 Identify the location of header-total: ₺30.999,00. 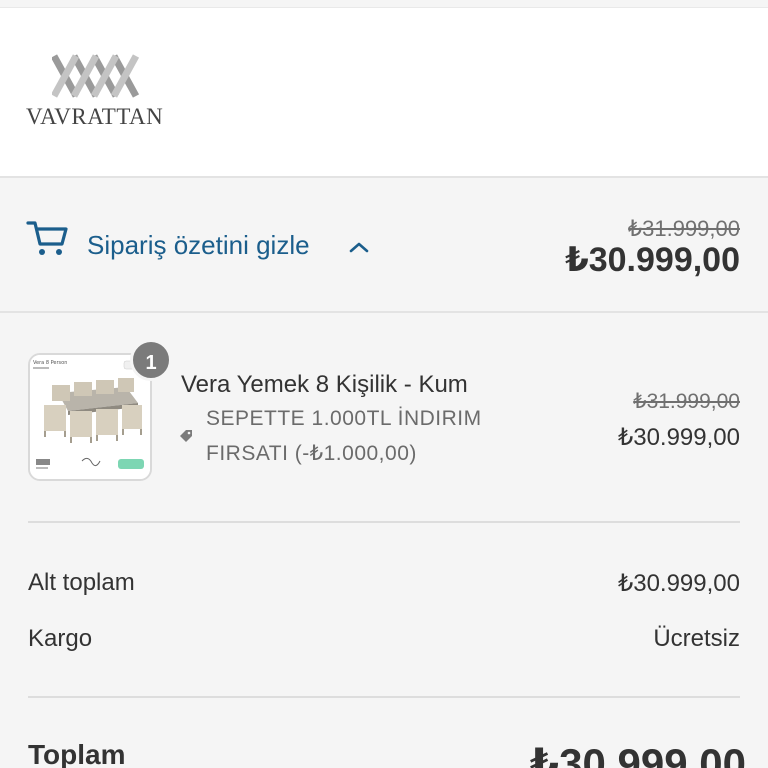
(652, 260).